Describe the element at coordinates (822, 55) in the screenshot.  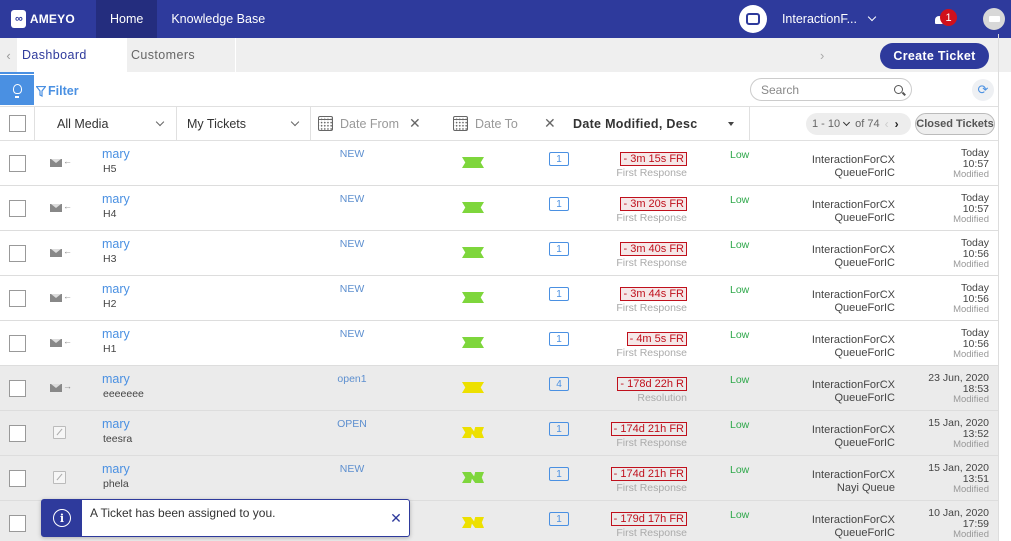
I see `tabs-scroll-right-icon: ›` at that location.